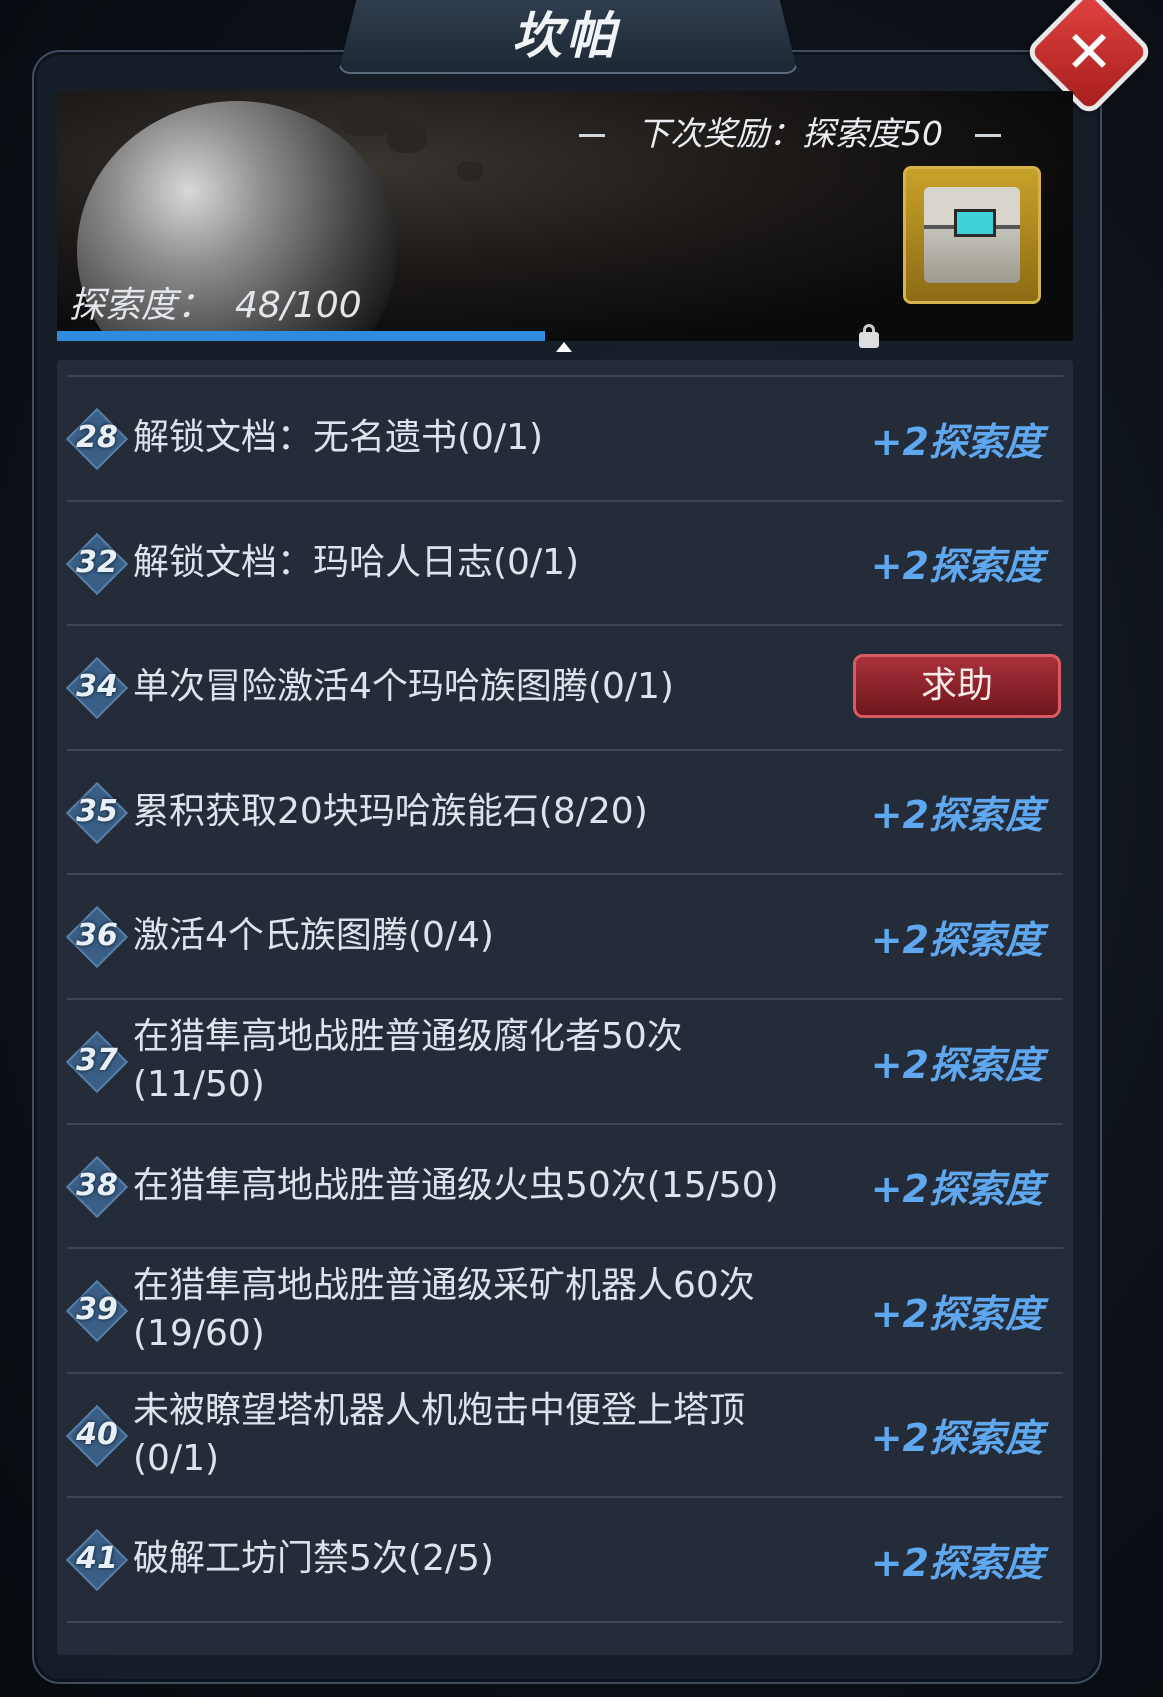 This screenshot has width=1163, height=1697. What do you see at coordinates (565, 336) in the screenshot?
I see `exploration-progress-track` at bounding box center [565, 336].